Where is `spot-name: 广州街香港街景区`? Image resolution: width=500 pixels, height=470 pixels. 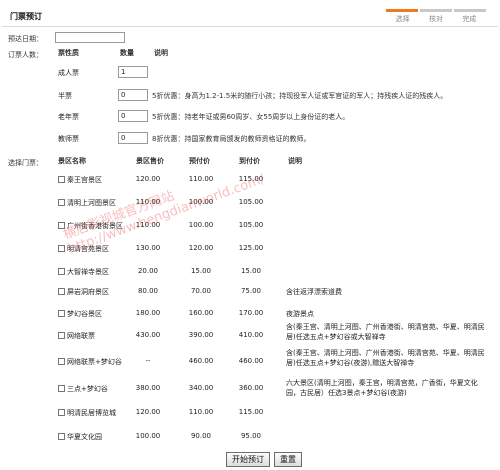
spot-name: 广州街香港街景区 is located at coordinates (95, 226).